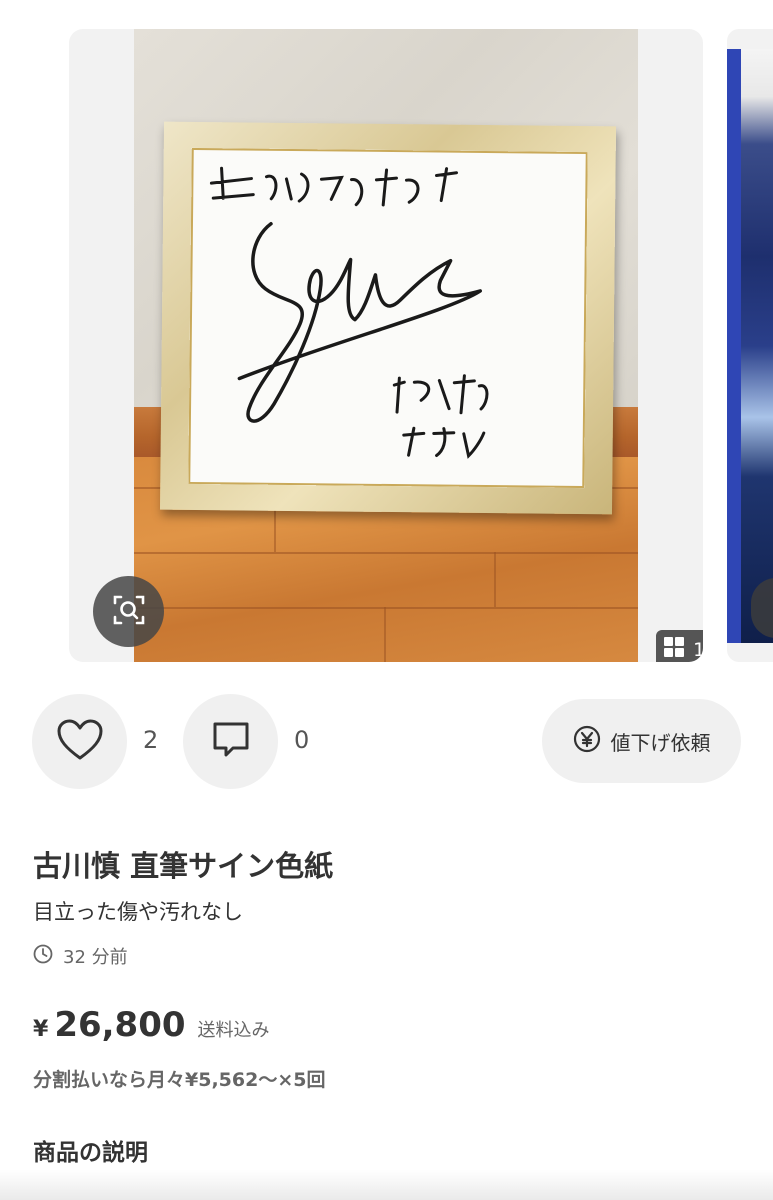 The image size is (773, 1200). Describe the element at coordinates (90, 1153) in the screenshot. I see `description-heading: 商品の説明` at that location.